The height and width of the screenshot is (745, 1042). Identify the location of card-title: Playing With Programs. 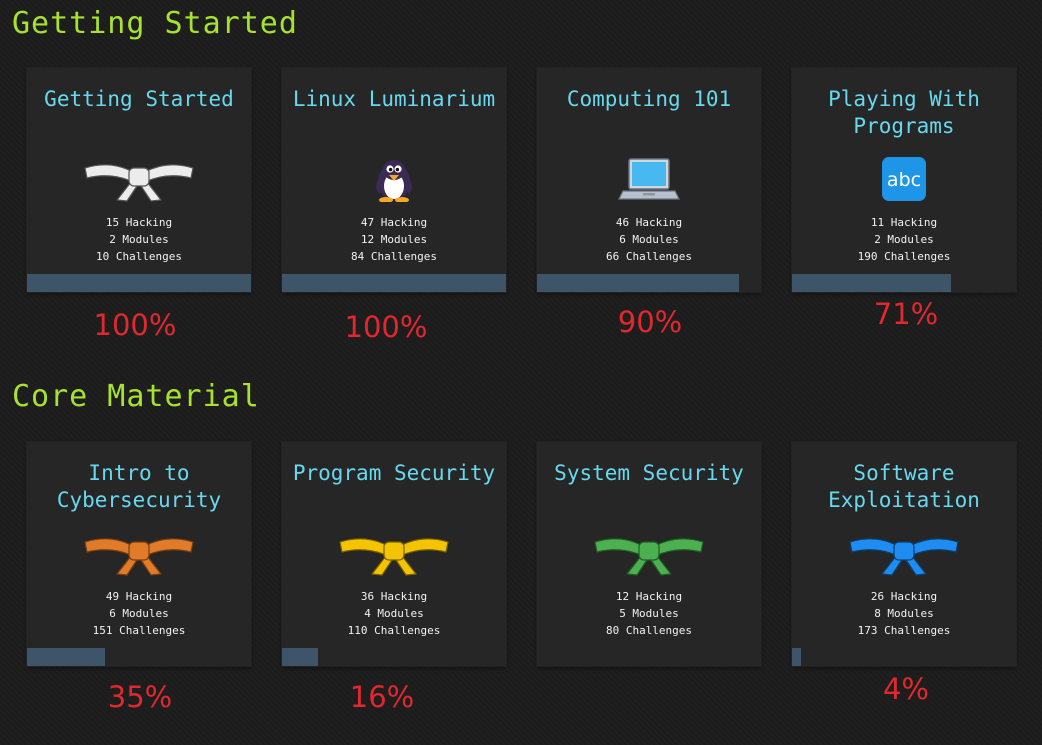
(904, 112).